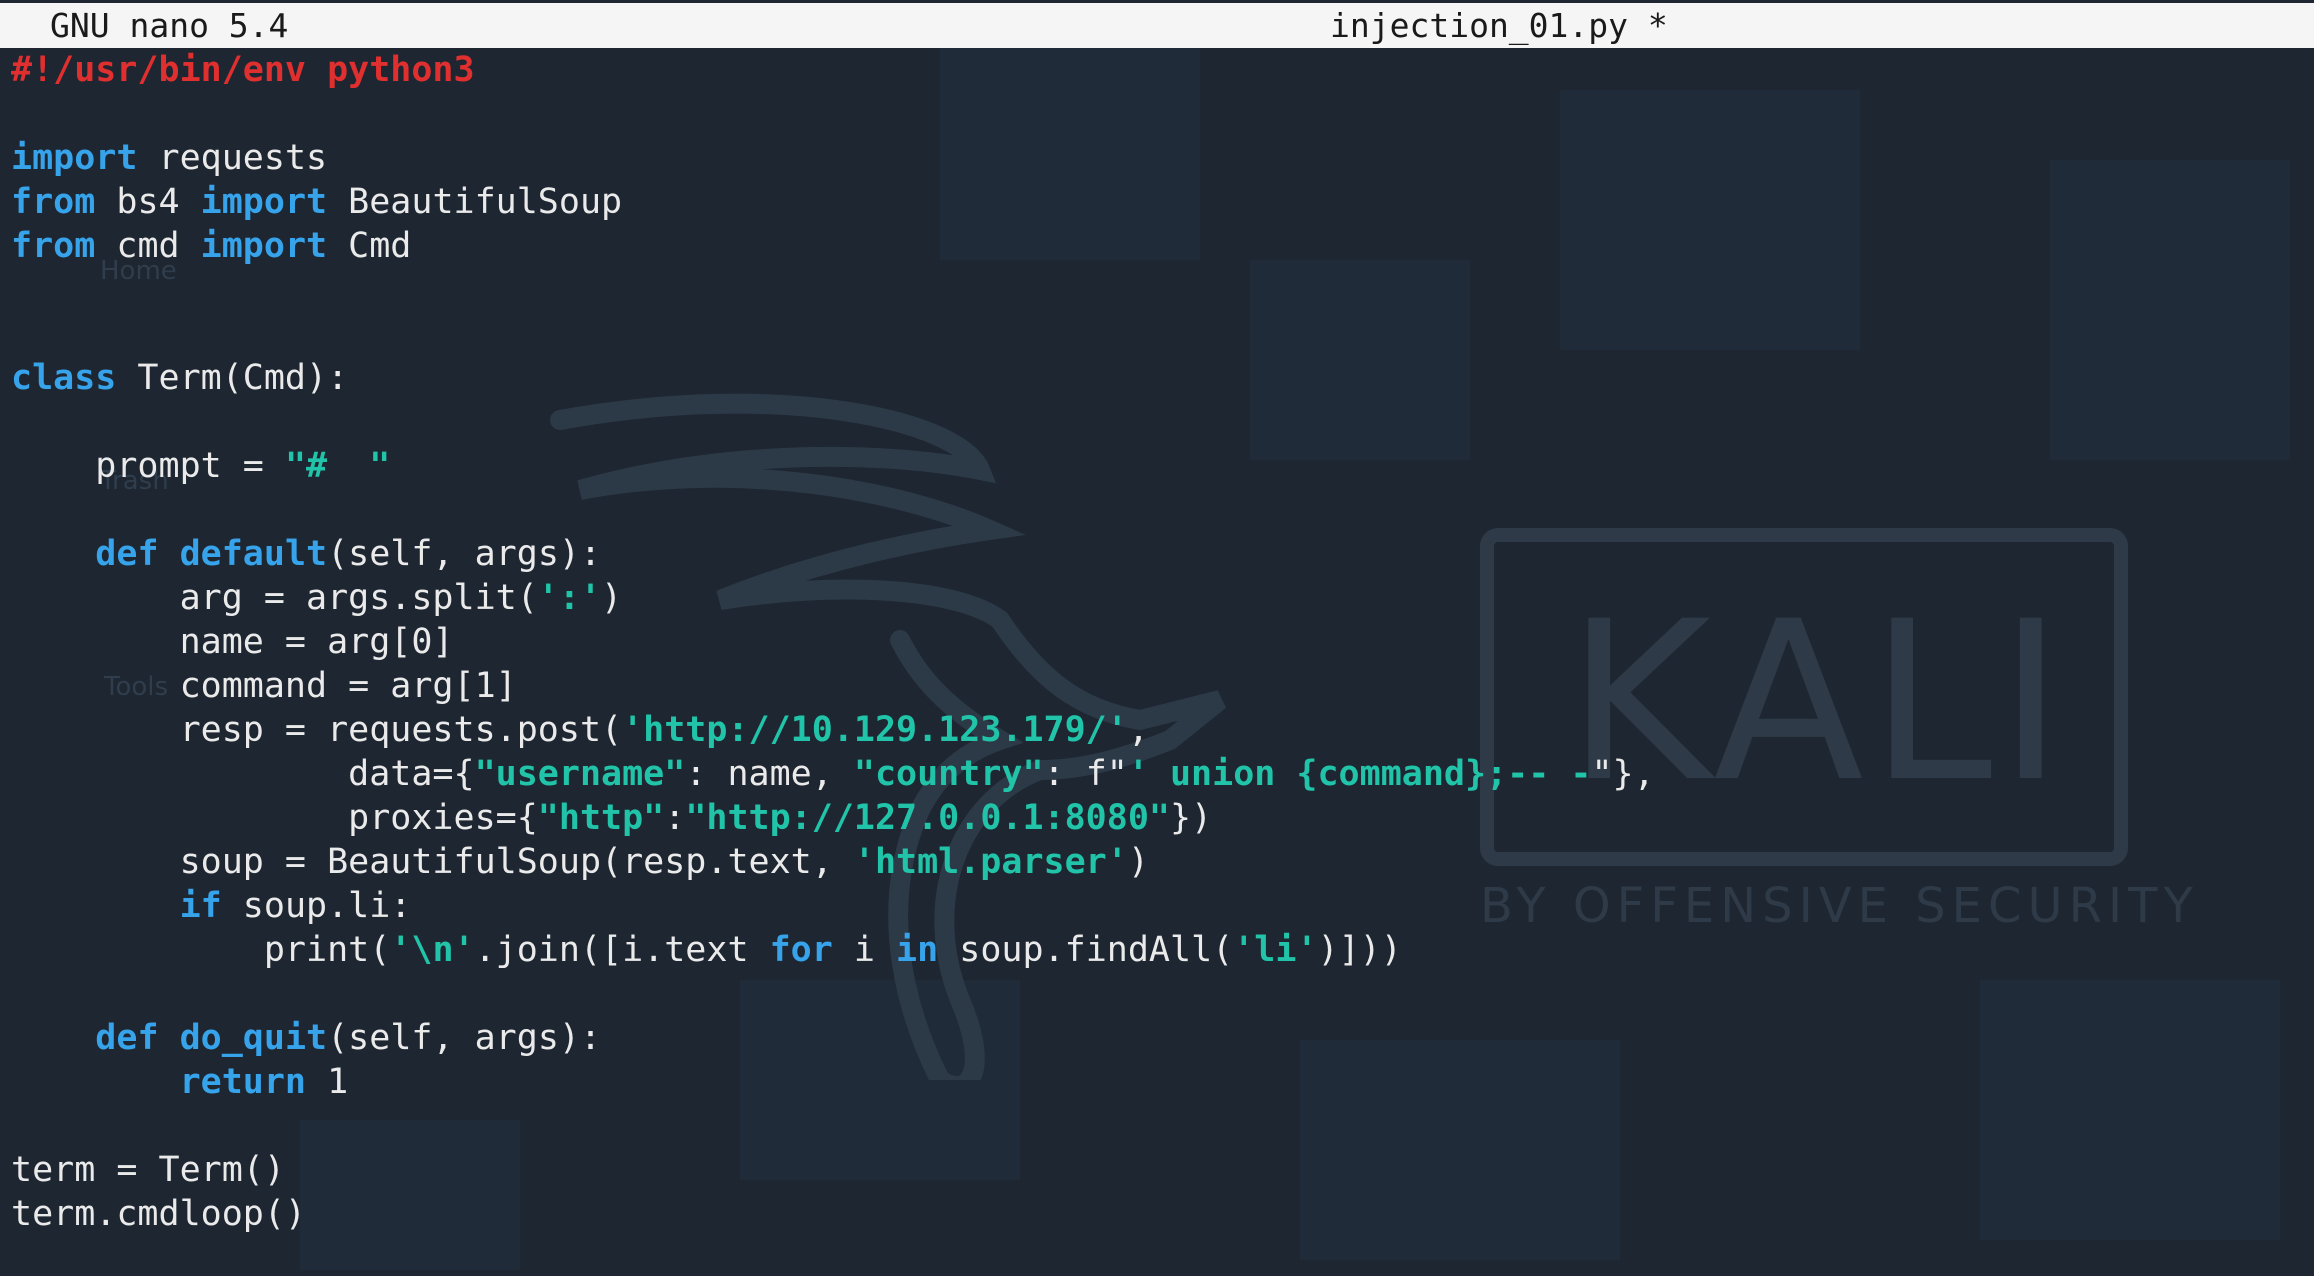 The height and width of the screenshot is (1276, 2314). What do you see at coordinates (369, 246) in the screenshot?
I see `code-text: Cmd` at bounding box center [369, 246].